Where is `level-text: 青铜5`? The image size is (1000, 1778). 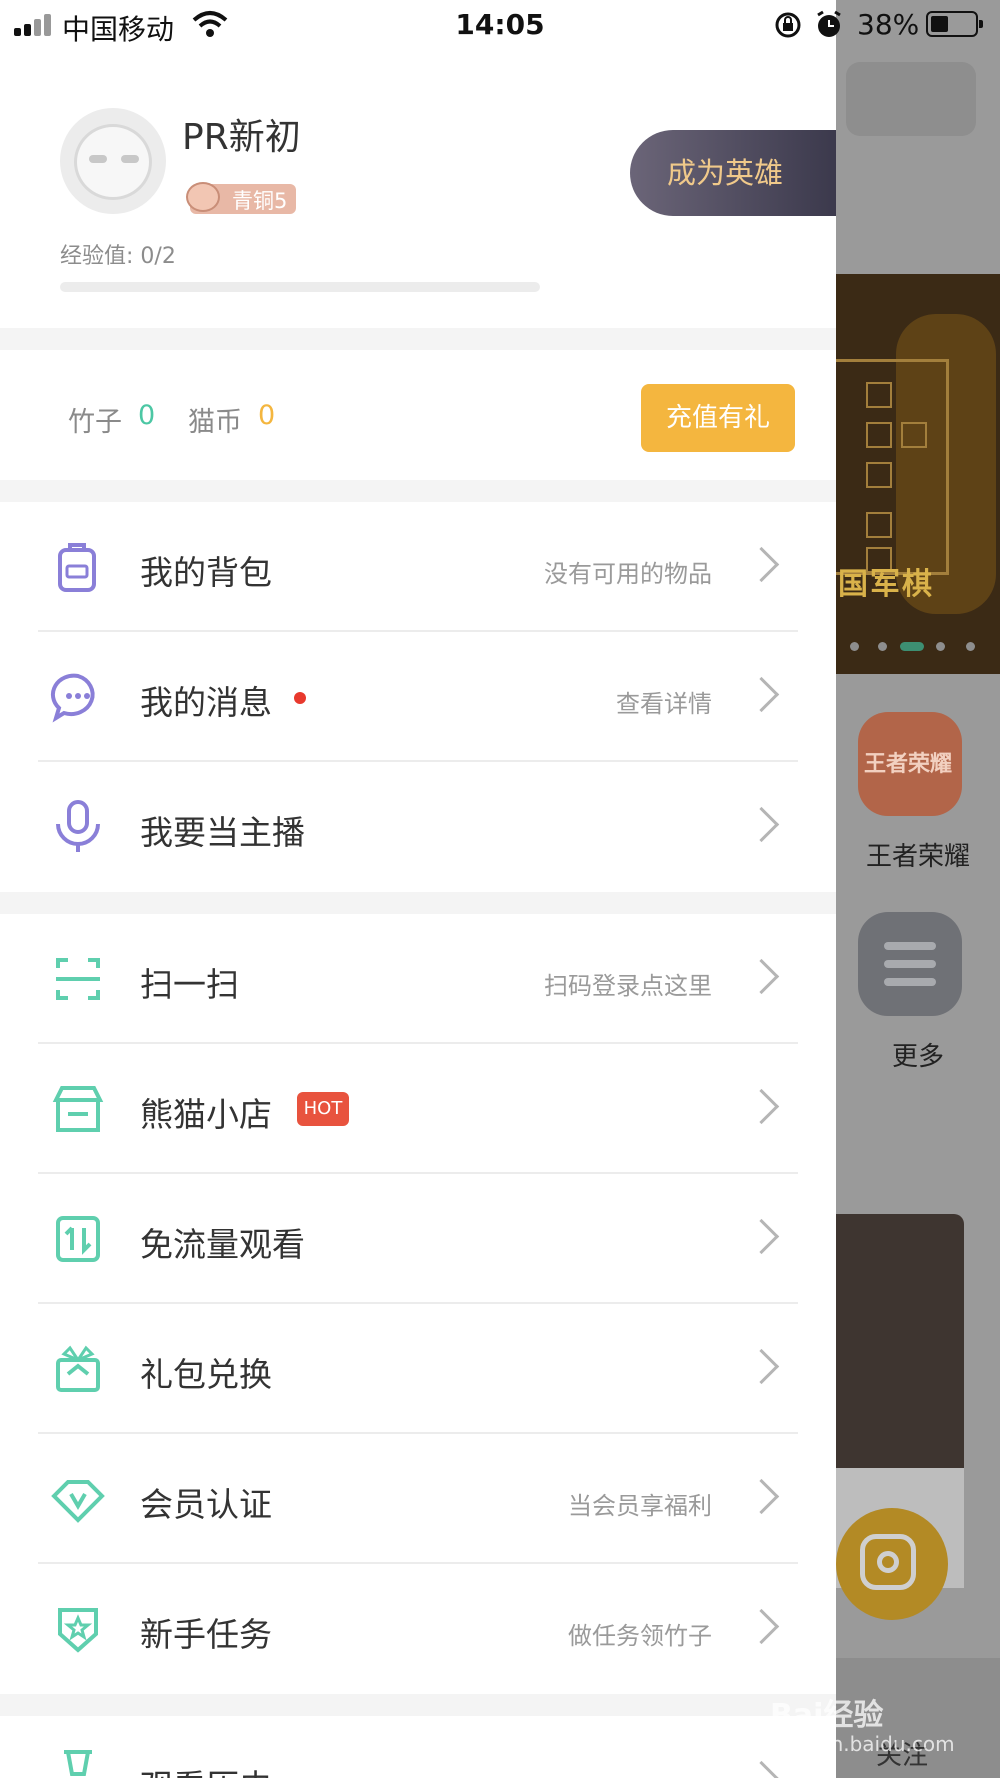 level-text: 青铜5 is located at coordinates (260, 201).